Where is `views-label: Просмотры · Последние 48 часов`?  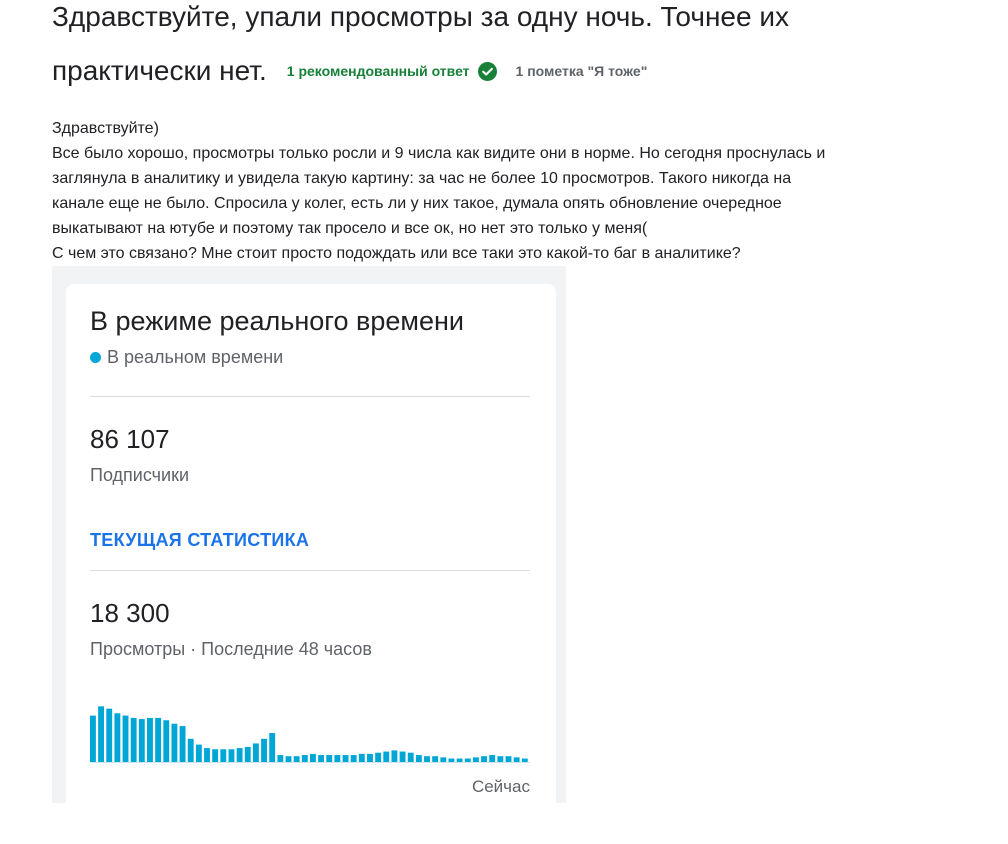 views-label: Просмотры · Последние 48 часов is located at coordinates (231, 649).